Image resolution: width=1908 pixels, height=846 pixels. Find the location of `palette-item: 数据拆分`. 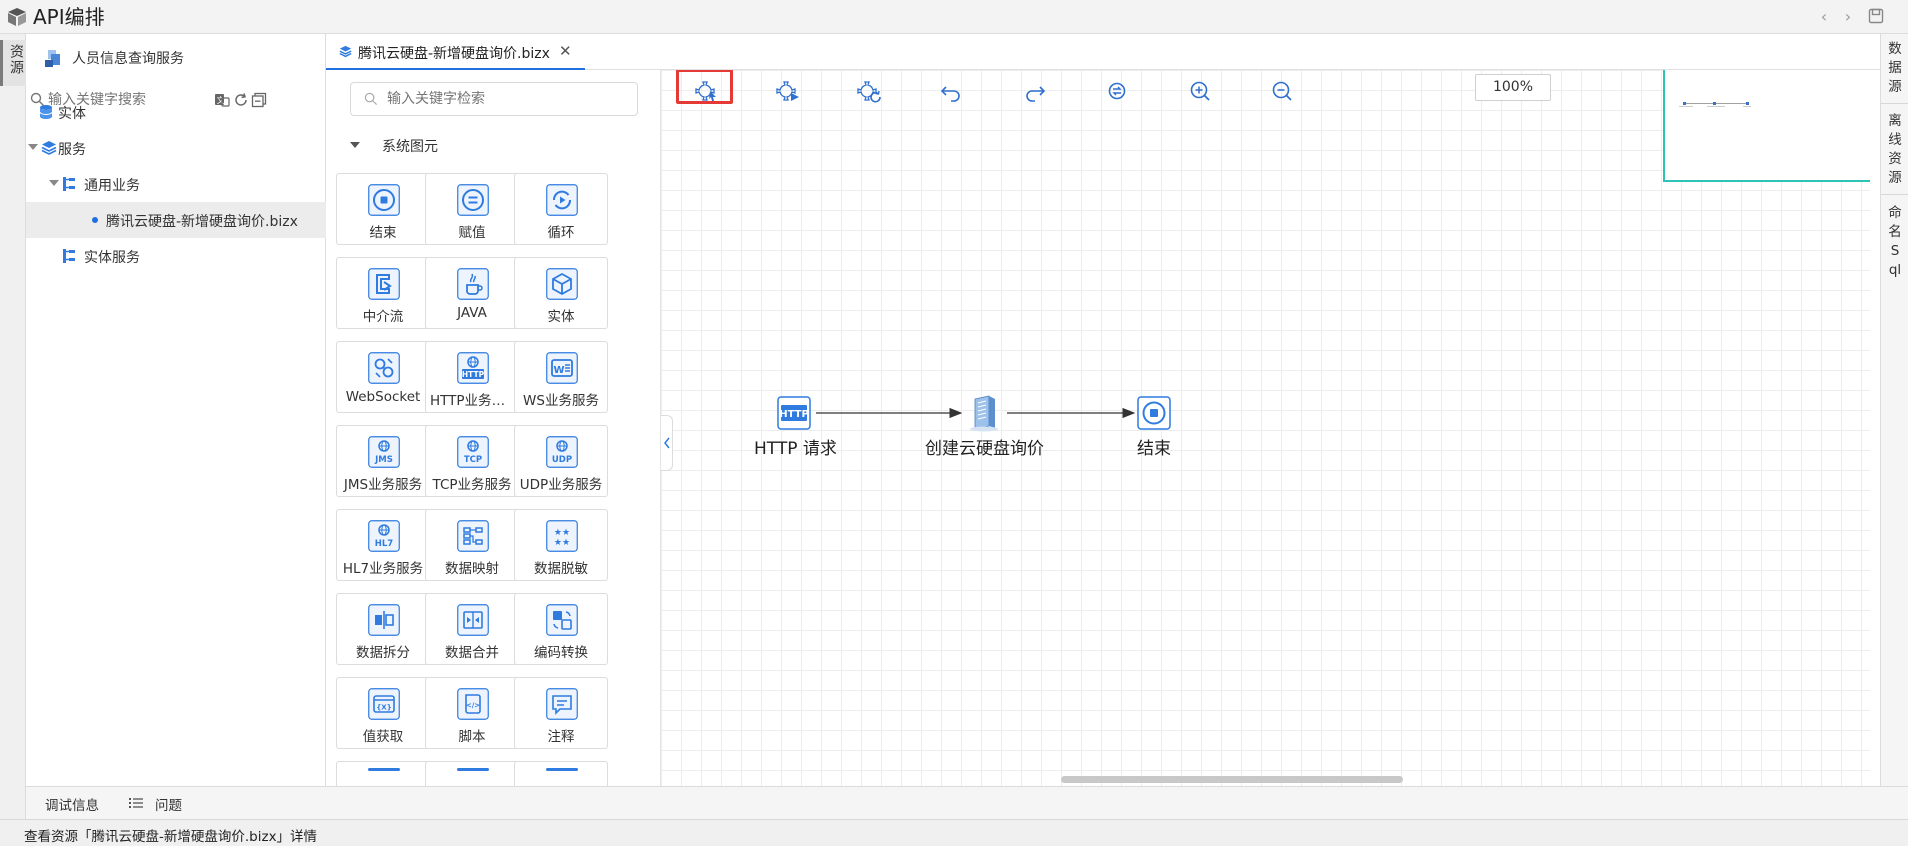

palette-item: 数据拆分 is located at coordinates (383, 629).